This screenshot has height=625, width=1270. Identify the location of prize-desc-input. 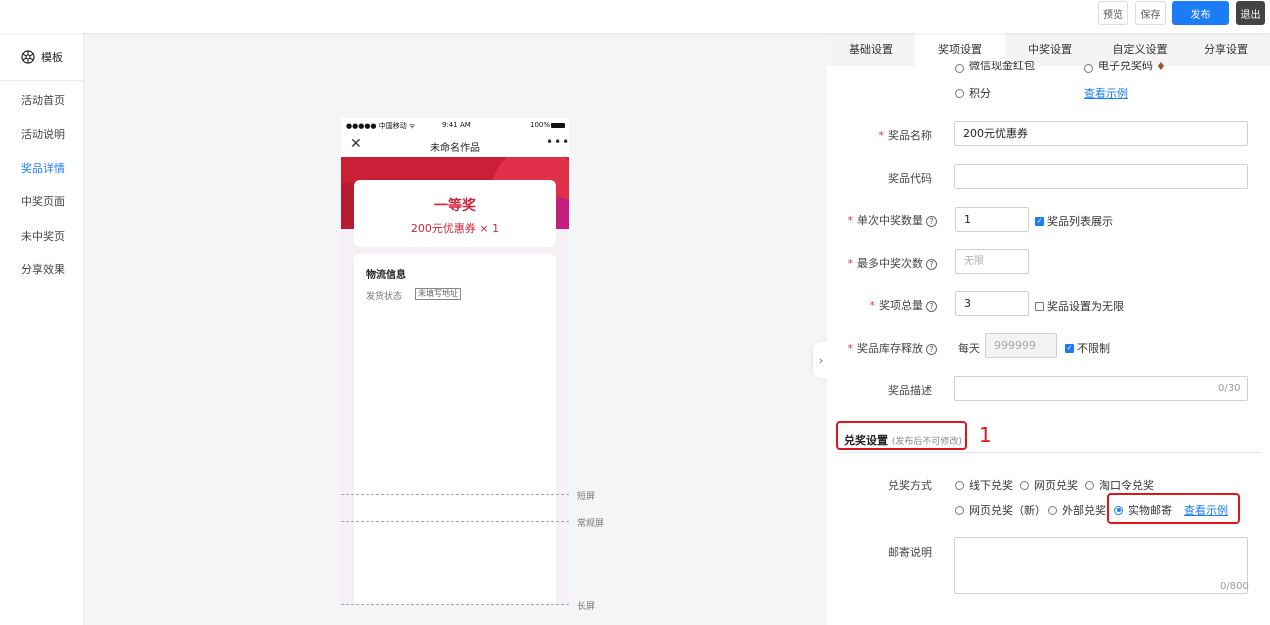
(1101, 388).